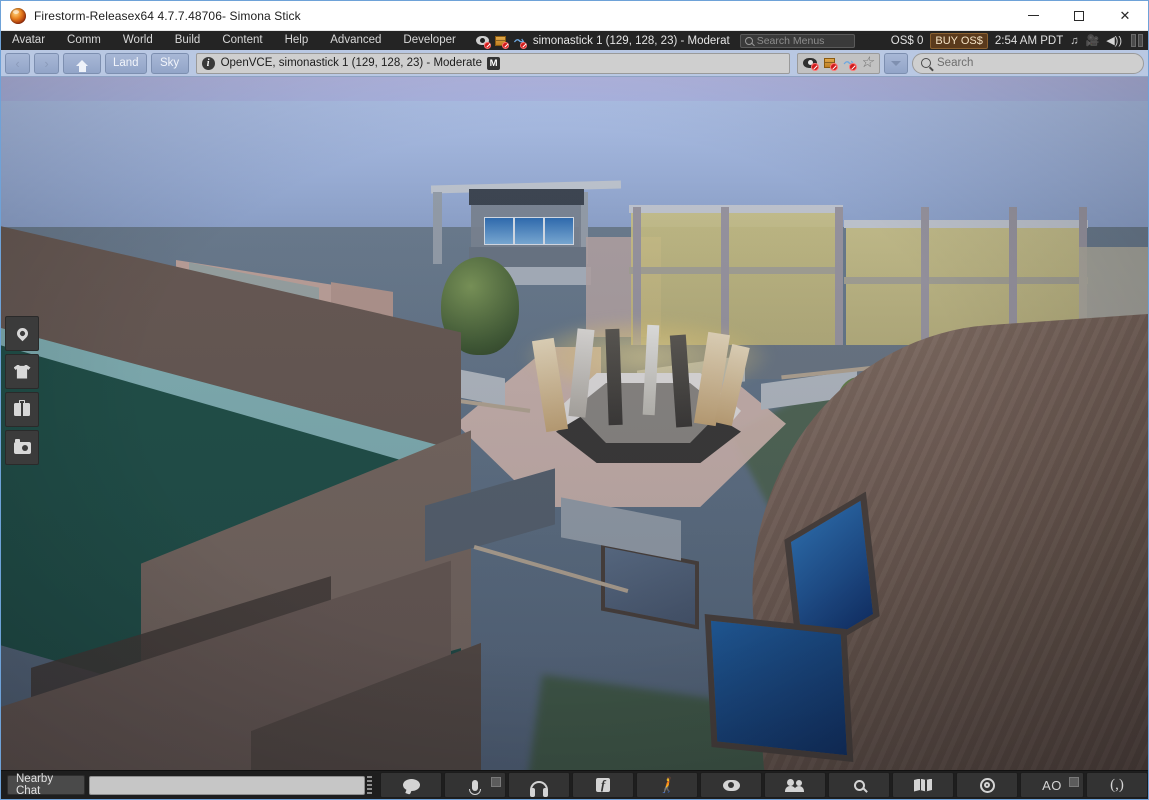 The height and width of the screenshot is (800, 1149). I want to click on bottom-toolbar: Nearby Chat f 🚶 AO (,), so click(574, 784).